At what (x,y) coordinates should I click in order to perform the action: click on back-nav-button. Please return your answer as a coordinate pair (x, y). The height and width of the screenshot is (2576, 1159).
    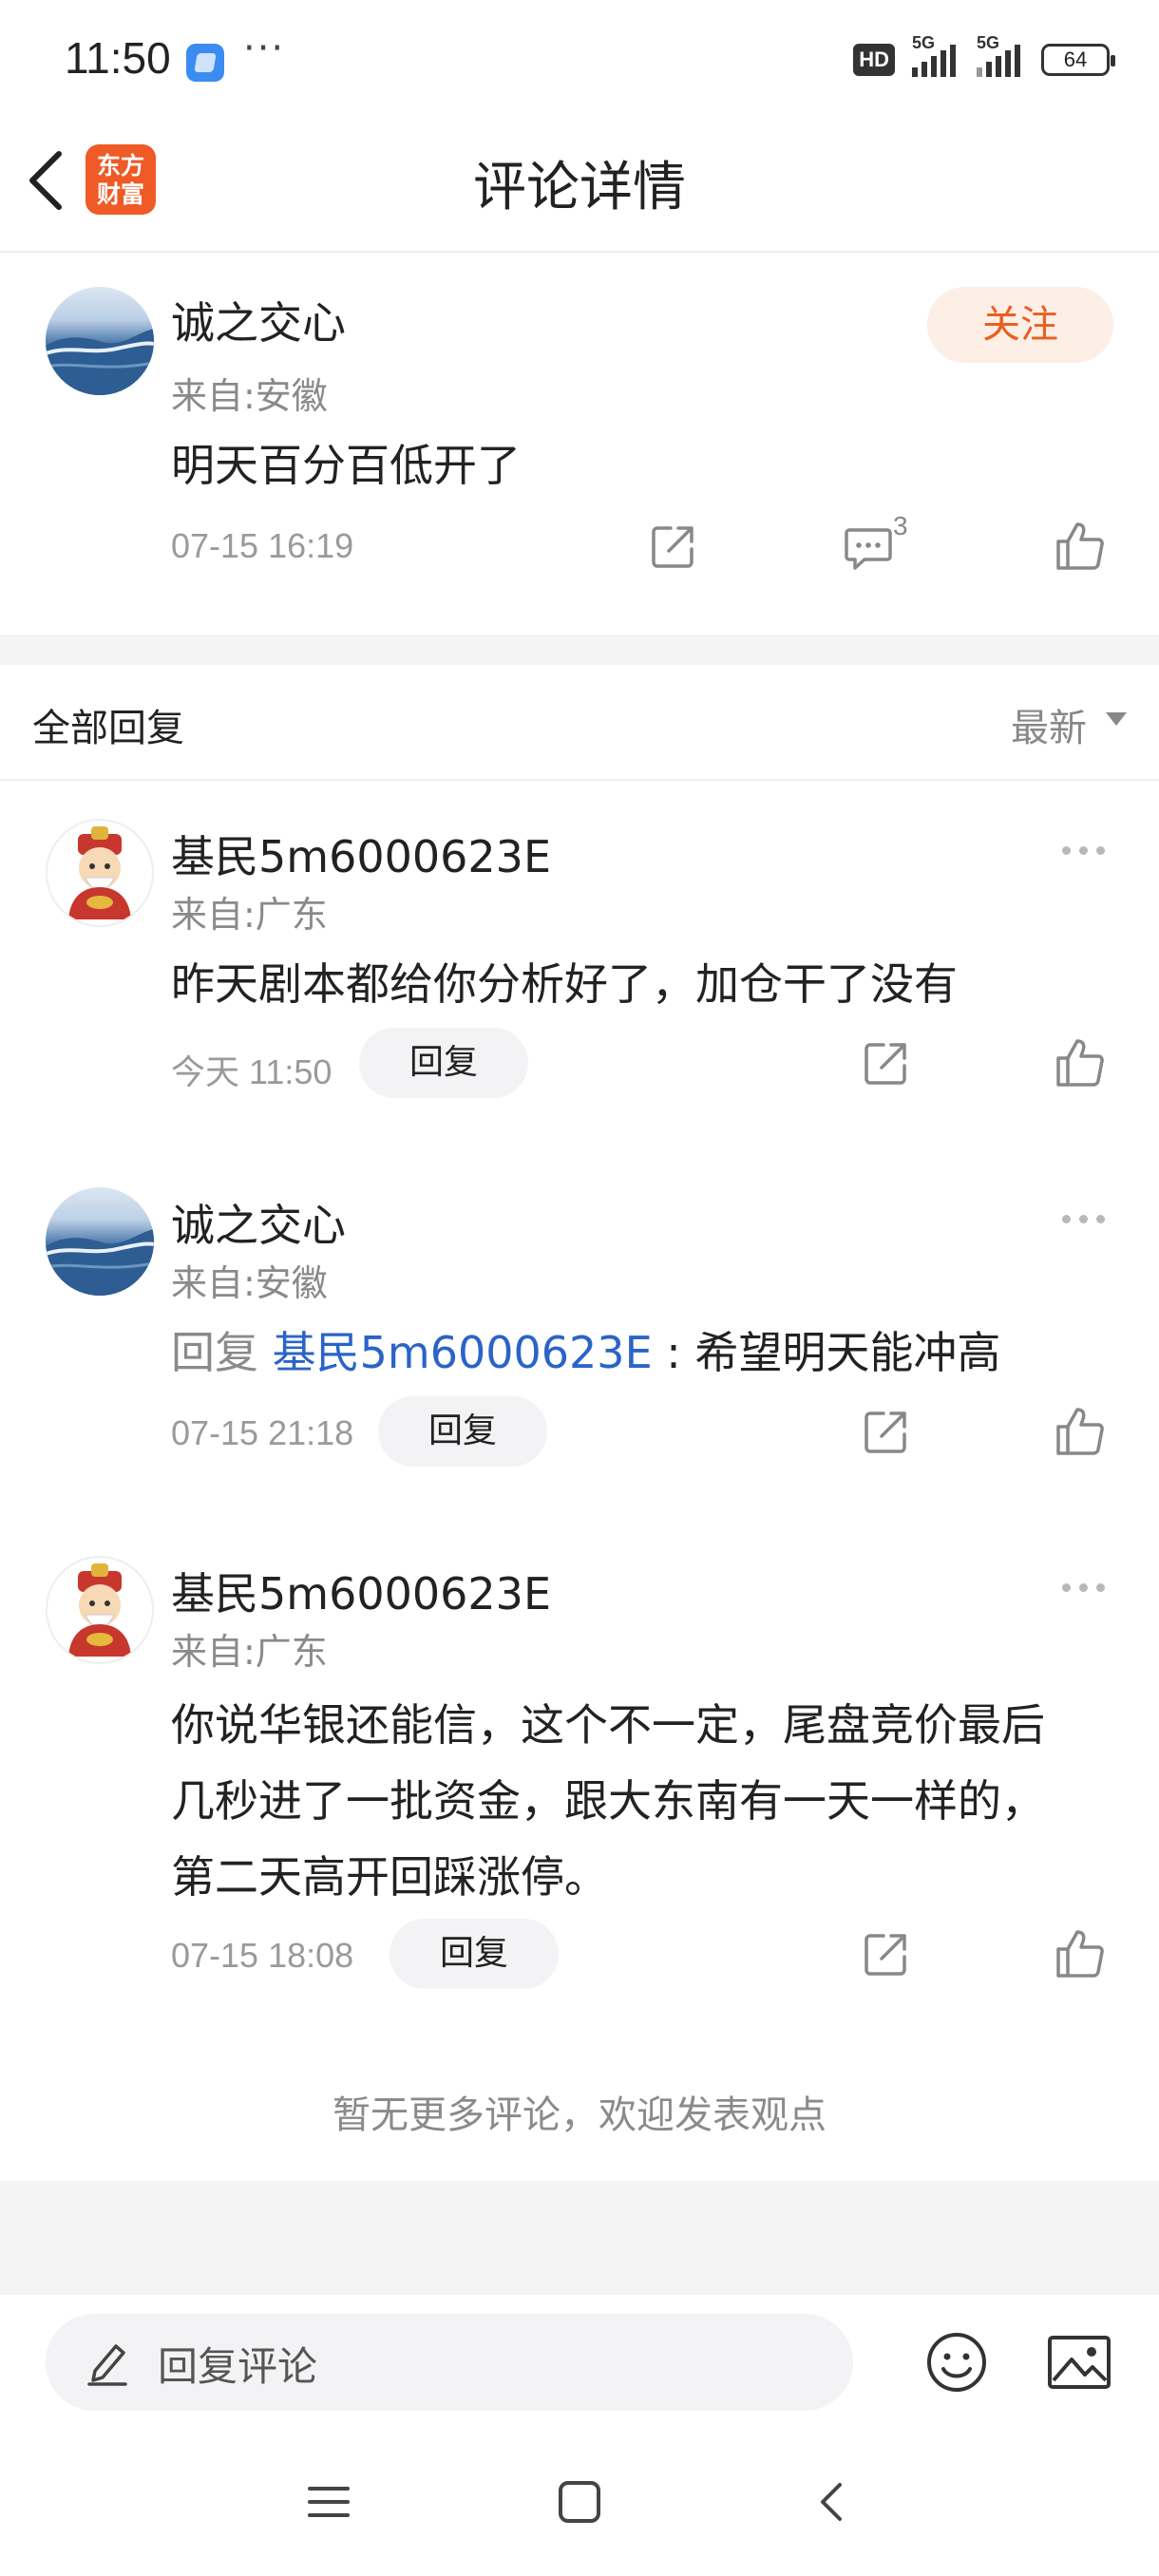
    Looking at the image, I should click on (832, 2502).